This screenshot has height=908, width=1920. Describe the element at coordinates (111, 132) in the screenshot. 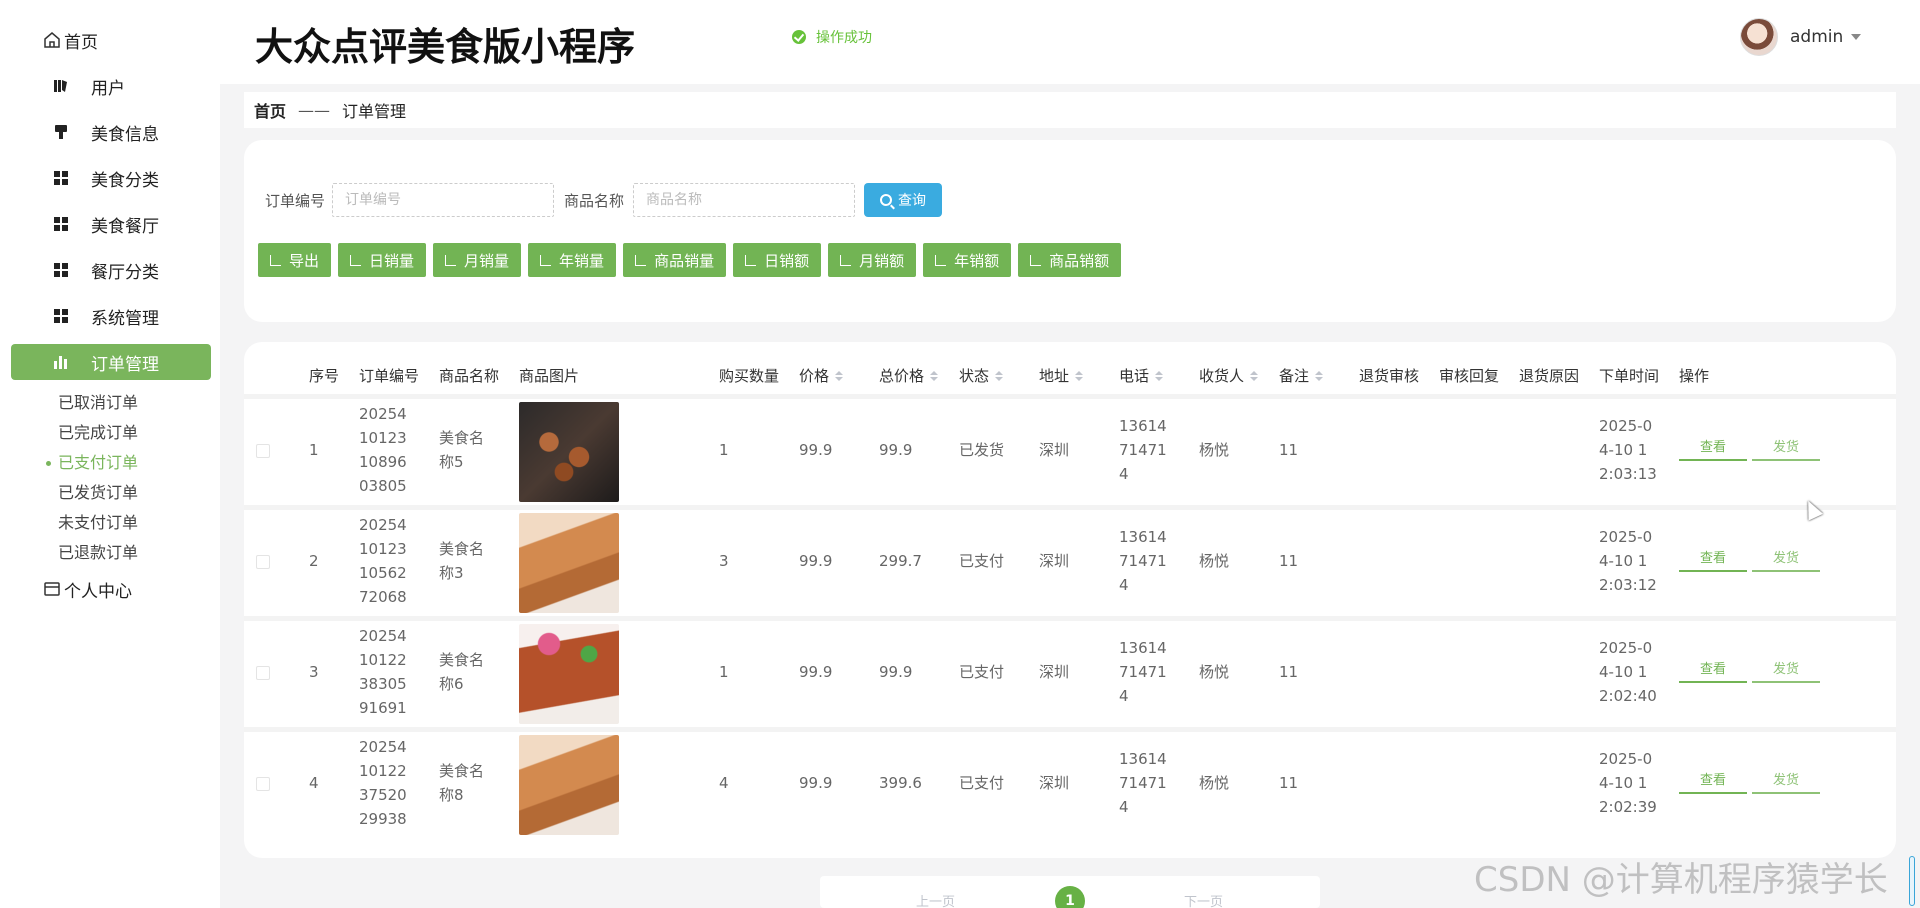

I see `sidebar-item-food-info: 美食信息` at that location.